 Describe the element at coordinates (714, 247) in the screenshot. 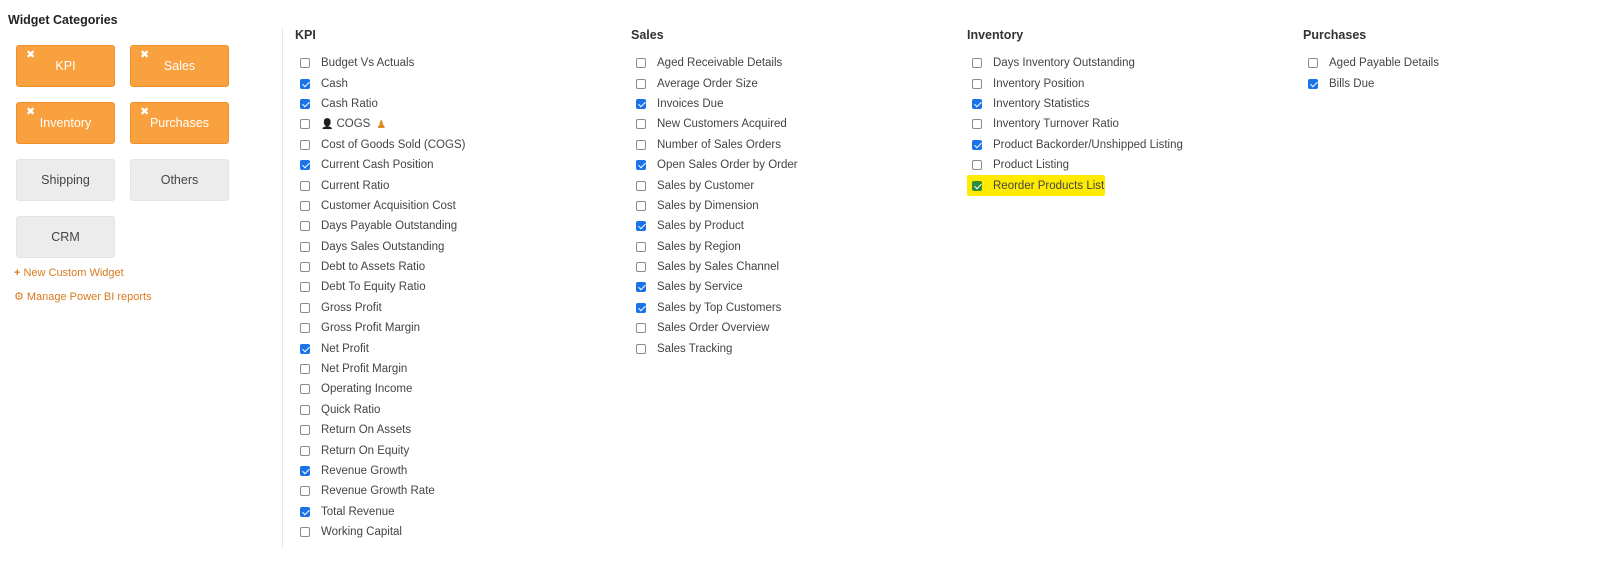

I see `widget-option: Sales by Region` at that location.